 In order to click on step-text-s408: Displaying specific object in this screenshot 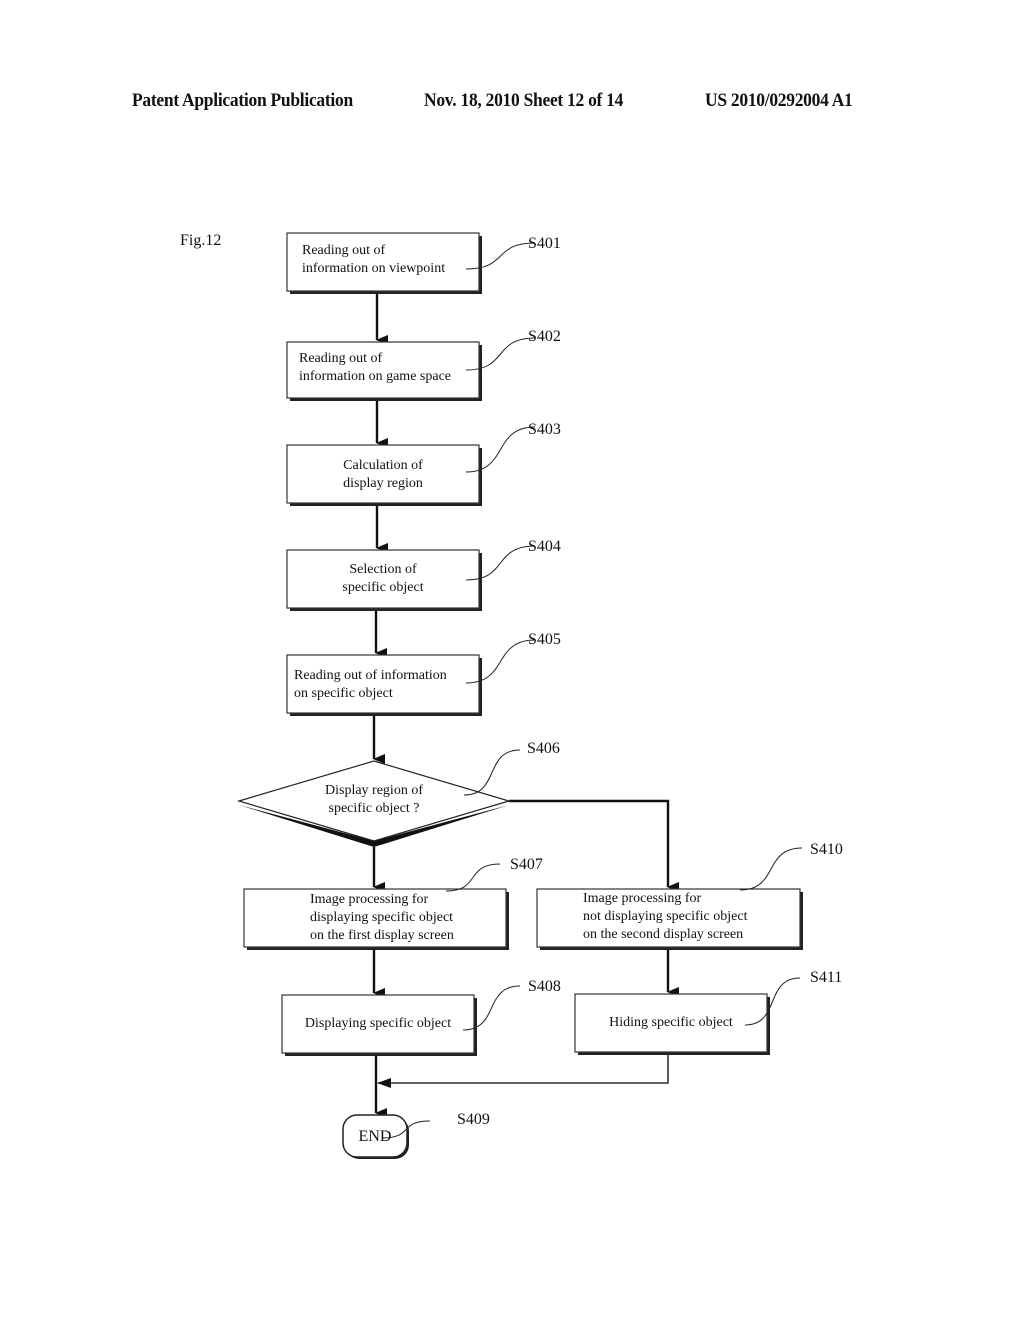, I will do `click(378, 1024)`.